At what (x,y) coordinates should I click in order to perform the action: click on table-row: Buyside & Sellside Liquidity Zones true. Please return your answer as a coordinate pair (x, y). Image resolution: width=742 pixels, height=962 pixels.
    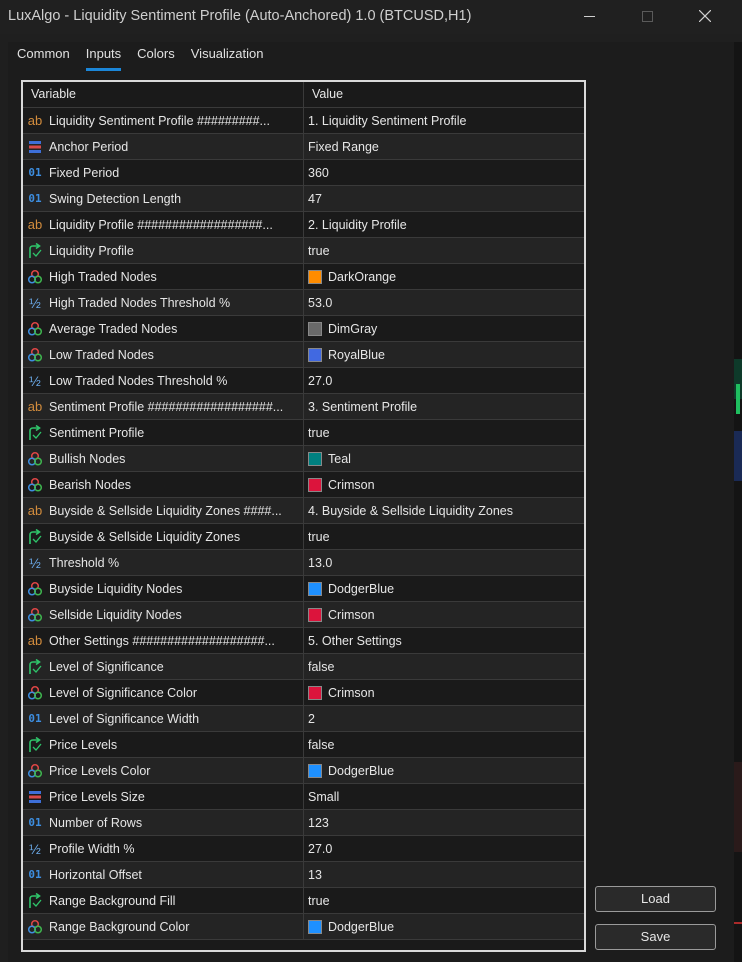
    Looking at the image, I should click on (303, 537).